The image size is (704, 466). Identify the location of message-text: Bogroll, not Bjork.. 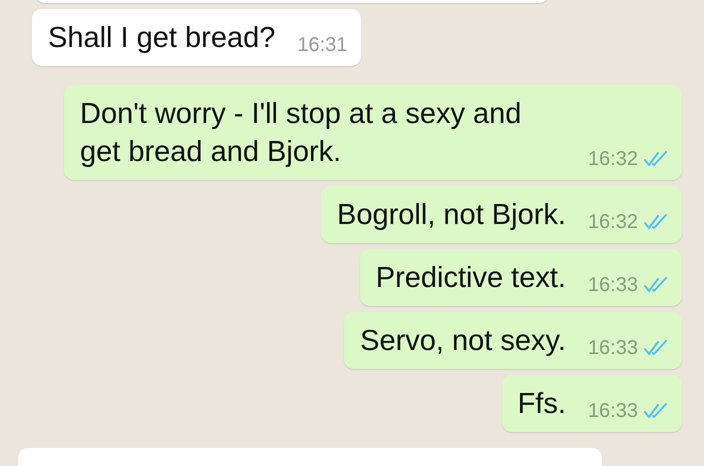
(451, 215).